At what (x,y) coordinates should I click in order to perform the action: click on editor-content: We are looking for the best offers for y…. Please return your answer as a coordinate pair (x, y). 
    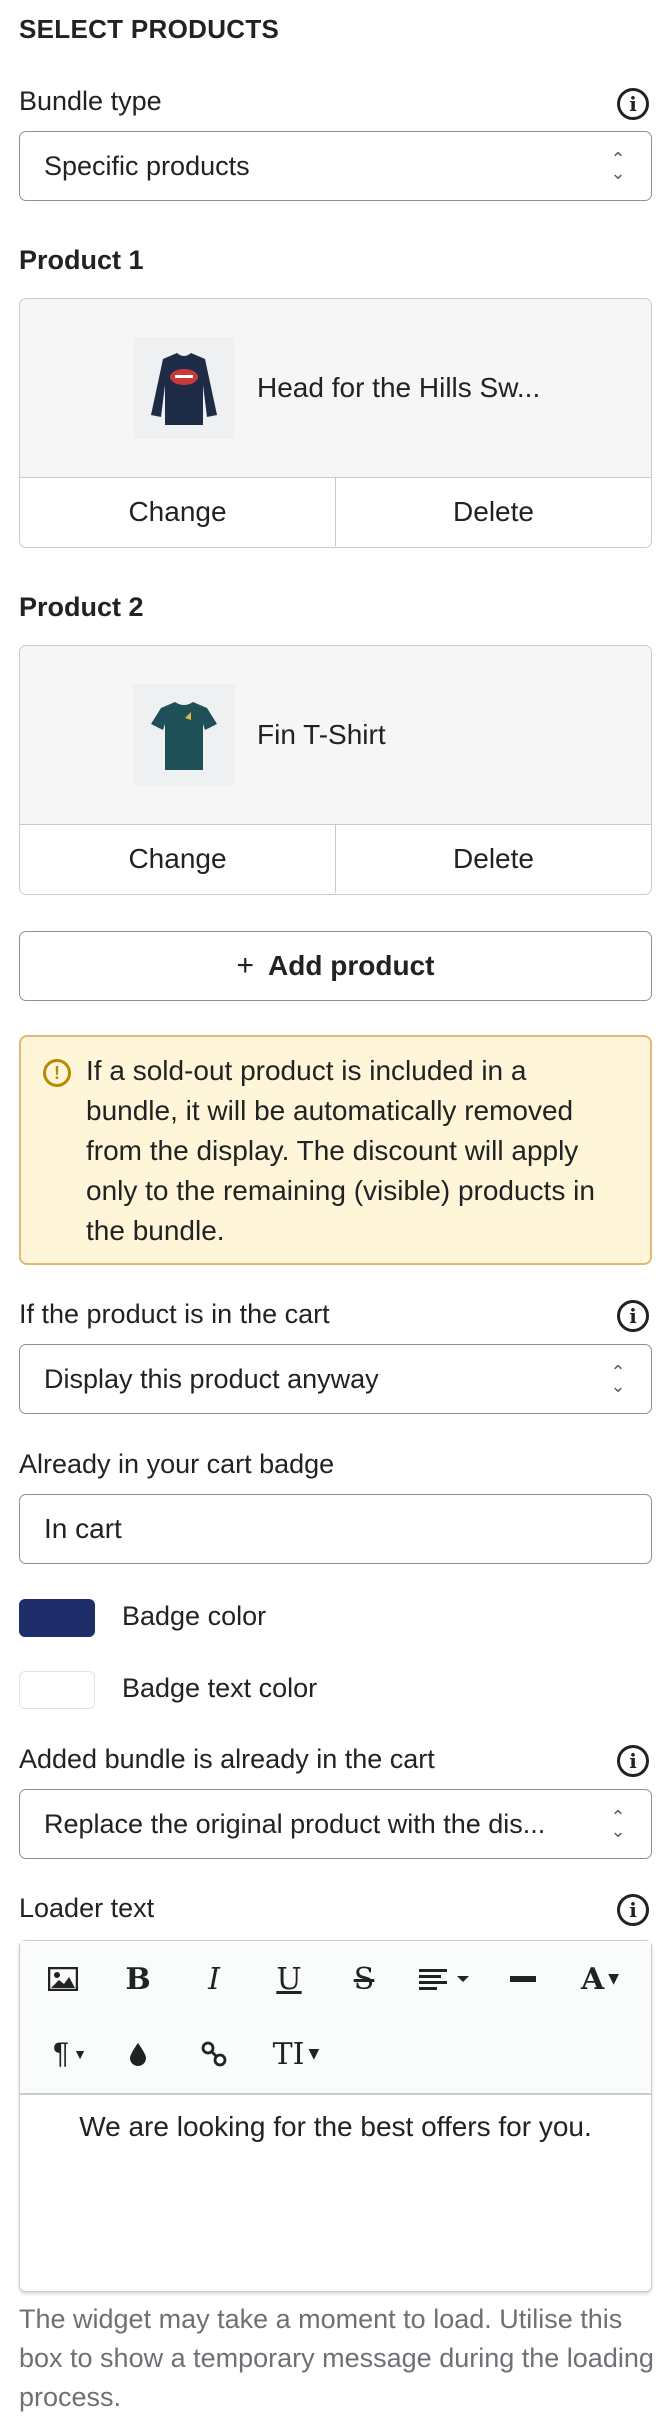
    Looking at the image, I should click on (335, 2127).